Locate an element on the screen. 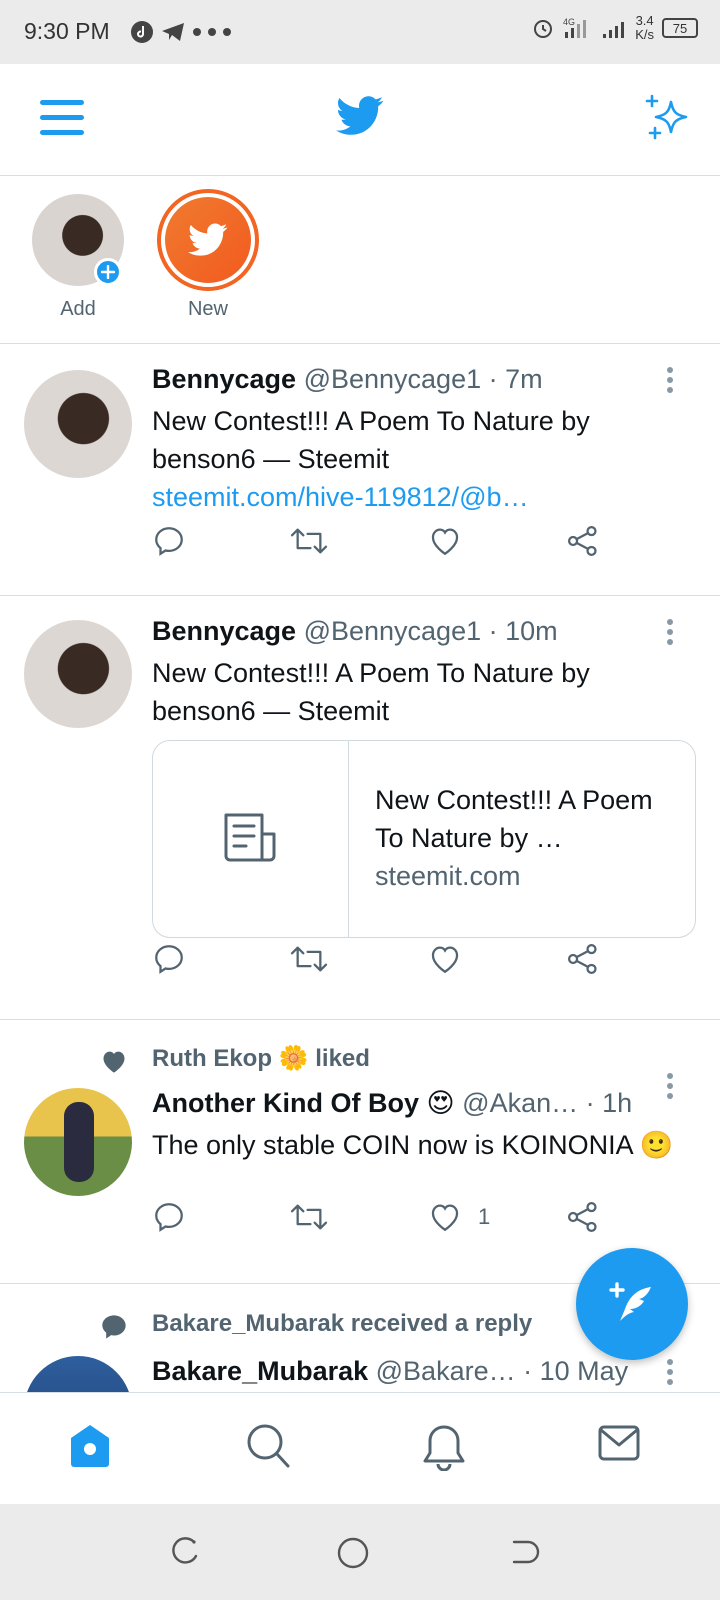  tweet-time: · 1h is located at coordinates (609, 1103).